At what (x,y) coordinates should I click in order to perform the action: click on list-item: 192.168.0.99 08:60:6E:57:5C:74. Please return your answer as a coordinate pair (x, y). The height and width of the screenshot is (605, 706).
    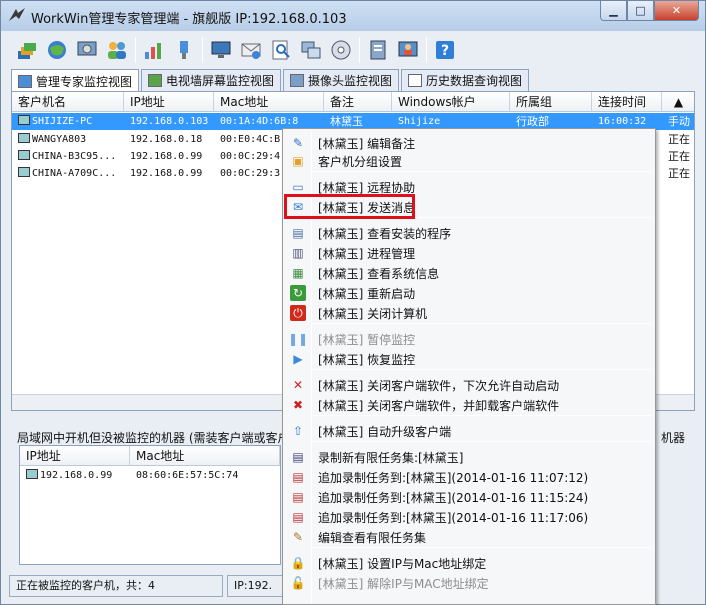
    Looking at the image, I should click on (150, 475).